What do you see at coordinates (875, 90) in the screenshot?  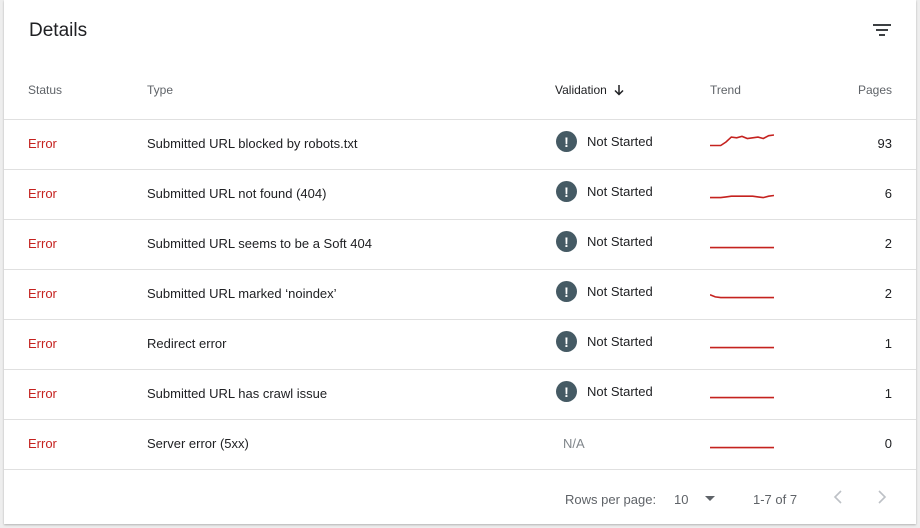 I see `column-header-pages: Pages` at bounding box center [875, 90].